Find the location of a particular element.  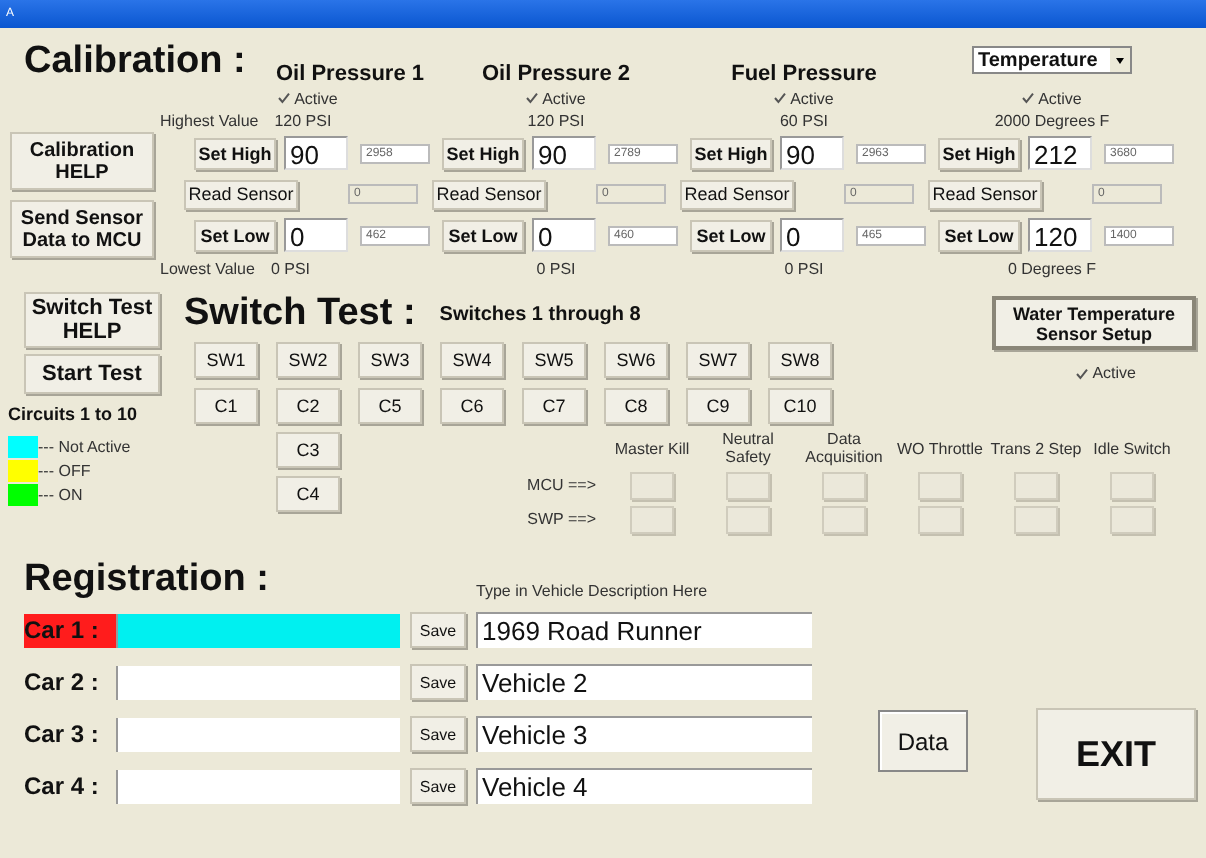

output-label: Neutral Safety is located at coordinates (748, 448).